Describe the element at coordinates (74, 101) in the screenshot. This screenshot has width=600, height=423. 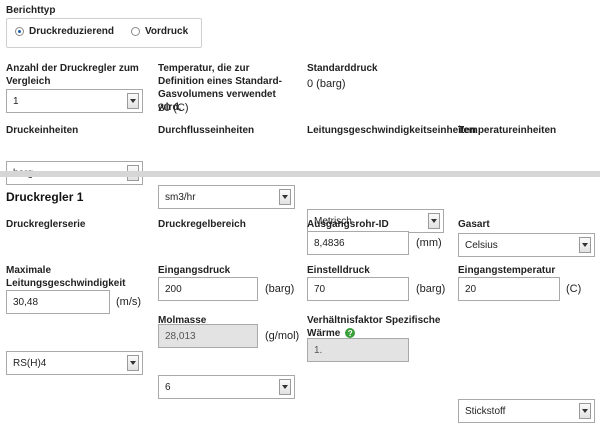
I see `regulator-count-select: 1` at that location.